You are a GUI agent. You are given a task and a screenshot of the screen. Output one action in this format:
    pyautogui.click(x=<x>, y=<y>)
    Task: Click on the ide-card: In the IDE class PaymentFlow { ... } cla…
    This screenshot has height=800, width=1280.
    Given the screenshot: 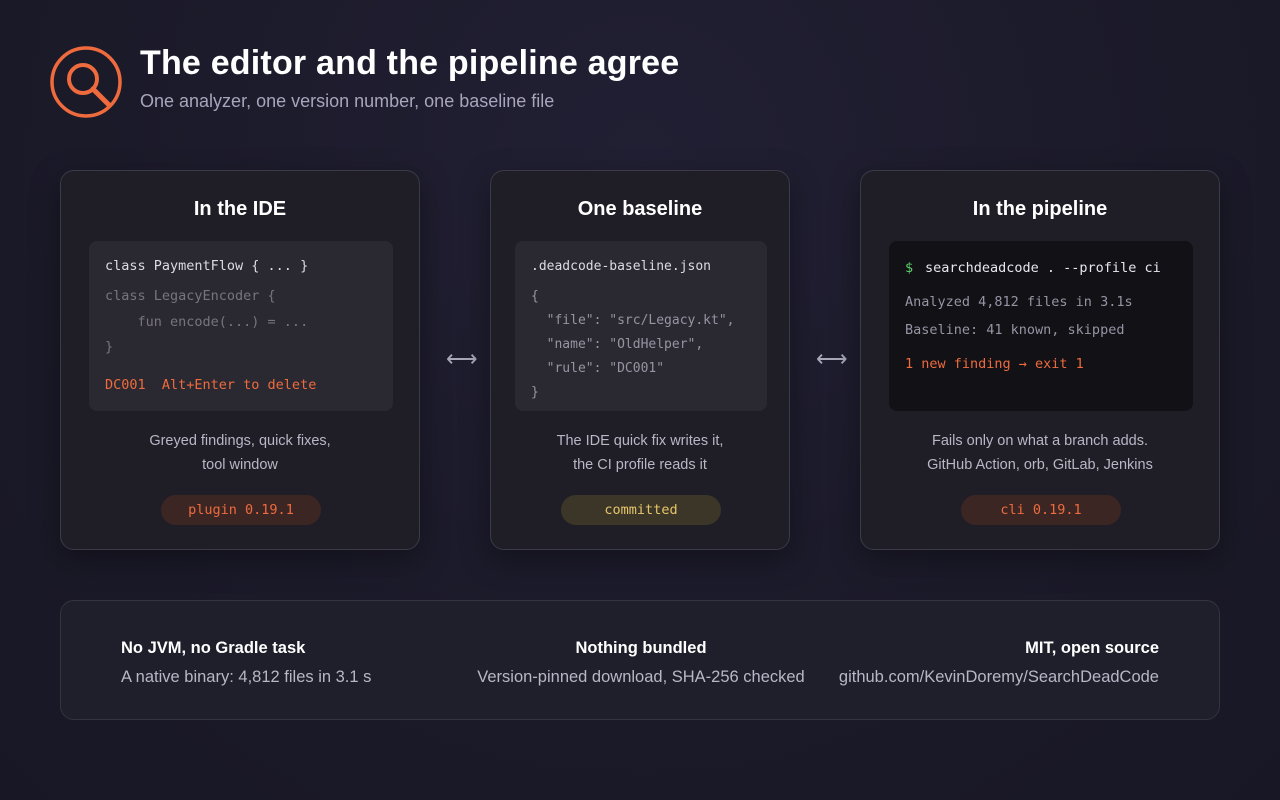 What is the action you would take?
    pyautogui.click(x=240, y=360)
    